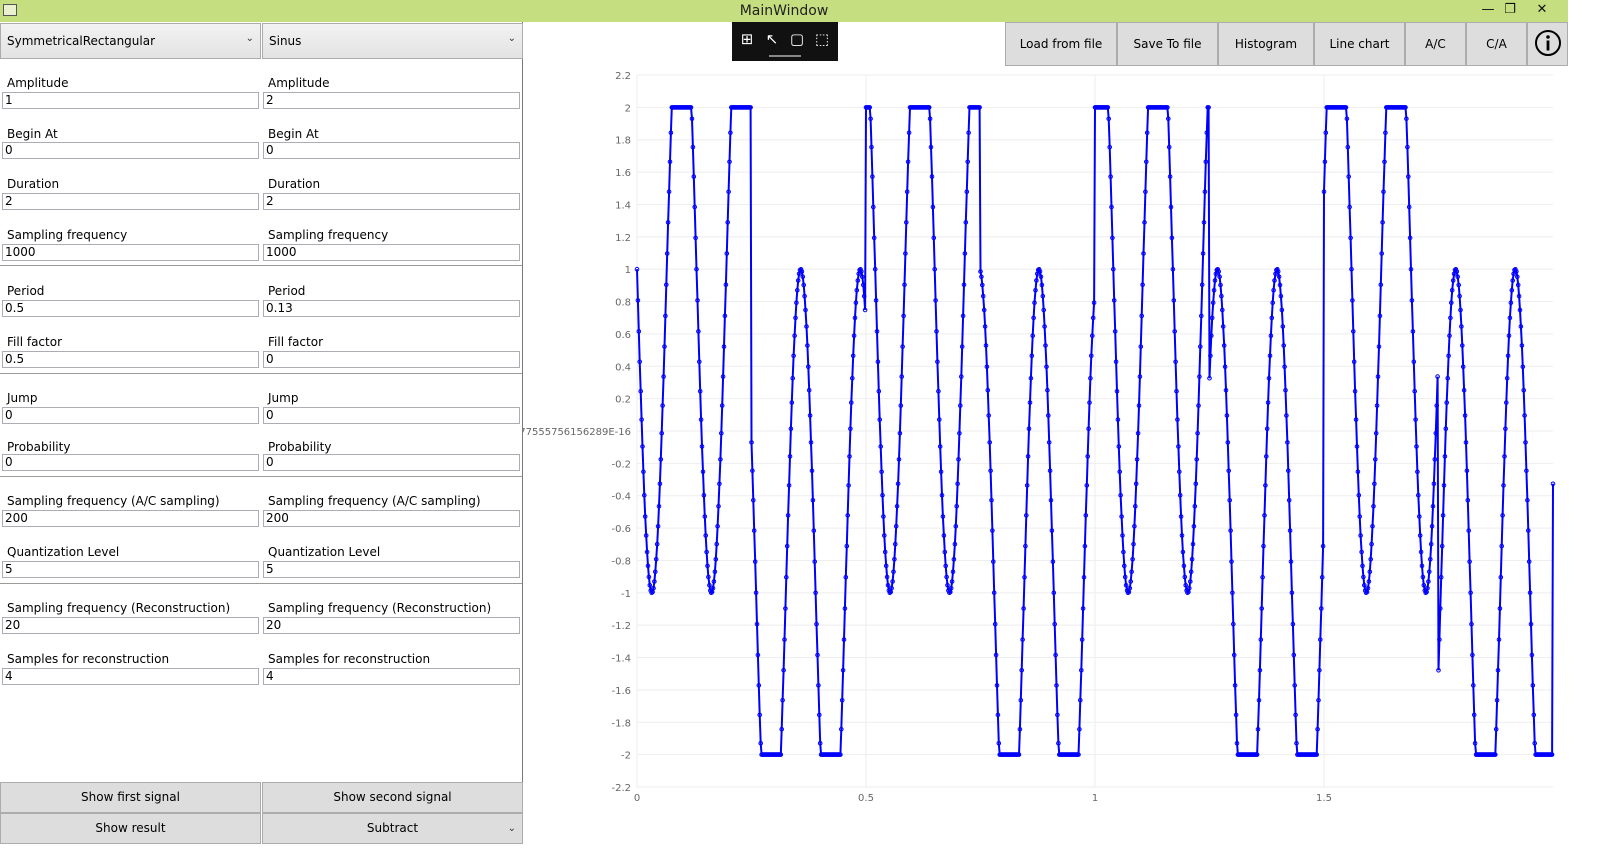 This screenshot has height=856, width=1598. Describe the element at coordinates (1359, 44) in the screenshot. I see `line-chart-button: Line chart` at that location.